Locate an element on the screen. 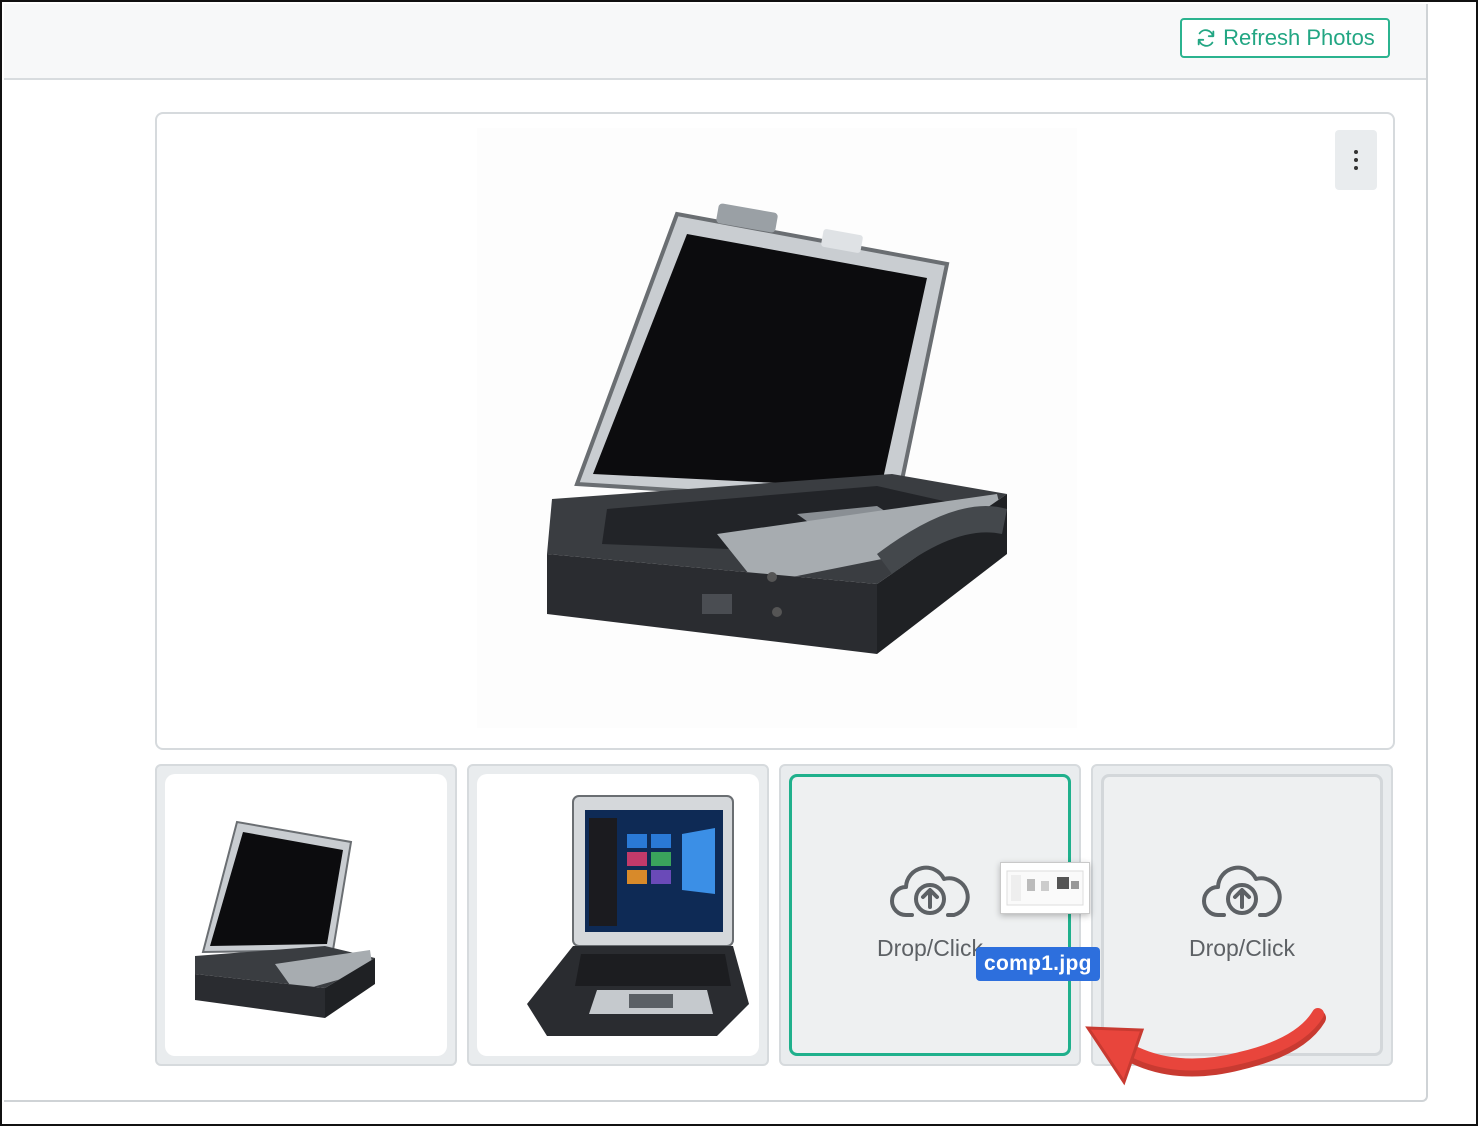 This screenshot has height=1126, width=1478. dragged-filename-badge: comp1.jpg is located at coordinates (1038, 964).